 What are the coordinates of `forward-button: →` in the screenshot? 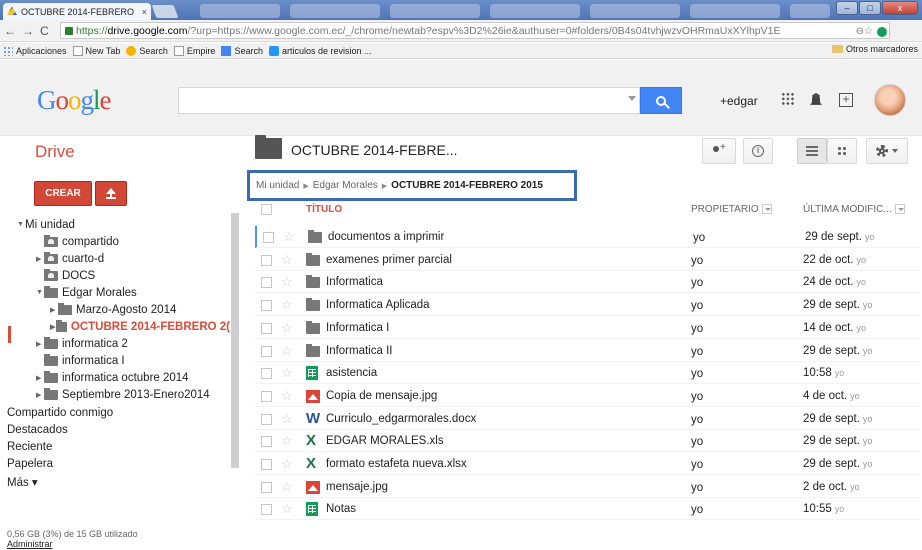 It's located at (28, 31).